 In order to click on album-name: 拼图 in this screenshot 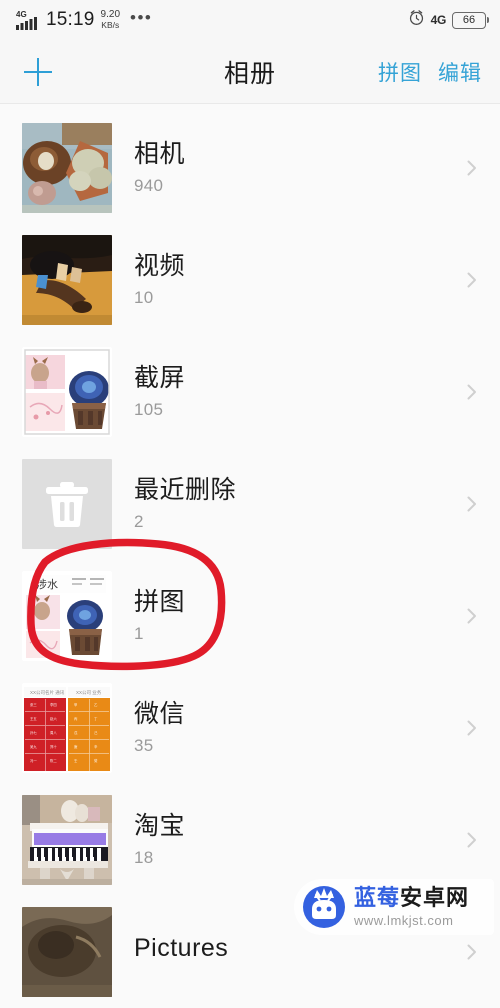, I will do `click(160, 601)`.